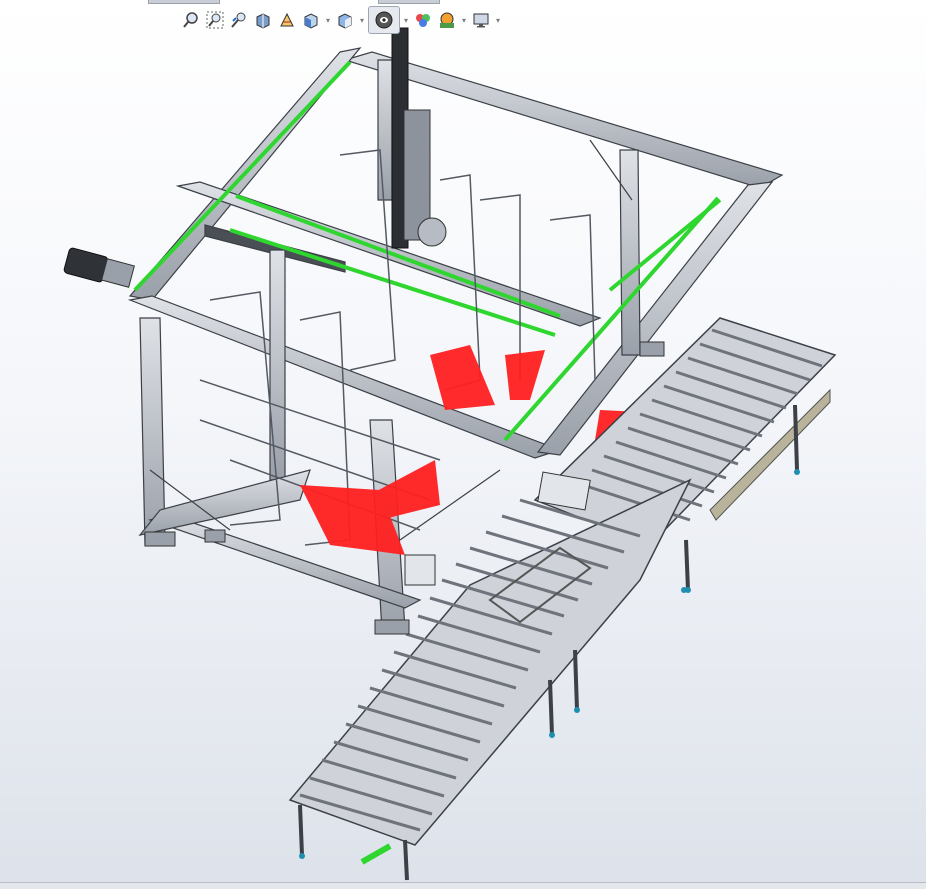 The width and height of the screenshot is (926, 889). What do you see at coordinates (384, 20) in the screenshot?
I see `hide-show-items-icon` at bounding box center [384, 20].